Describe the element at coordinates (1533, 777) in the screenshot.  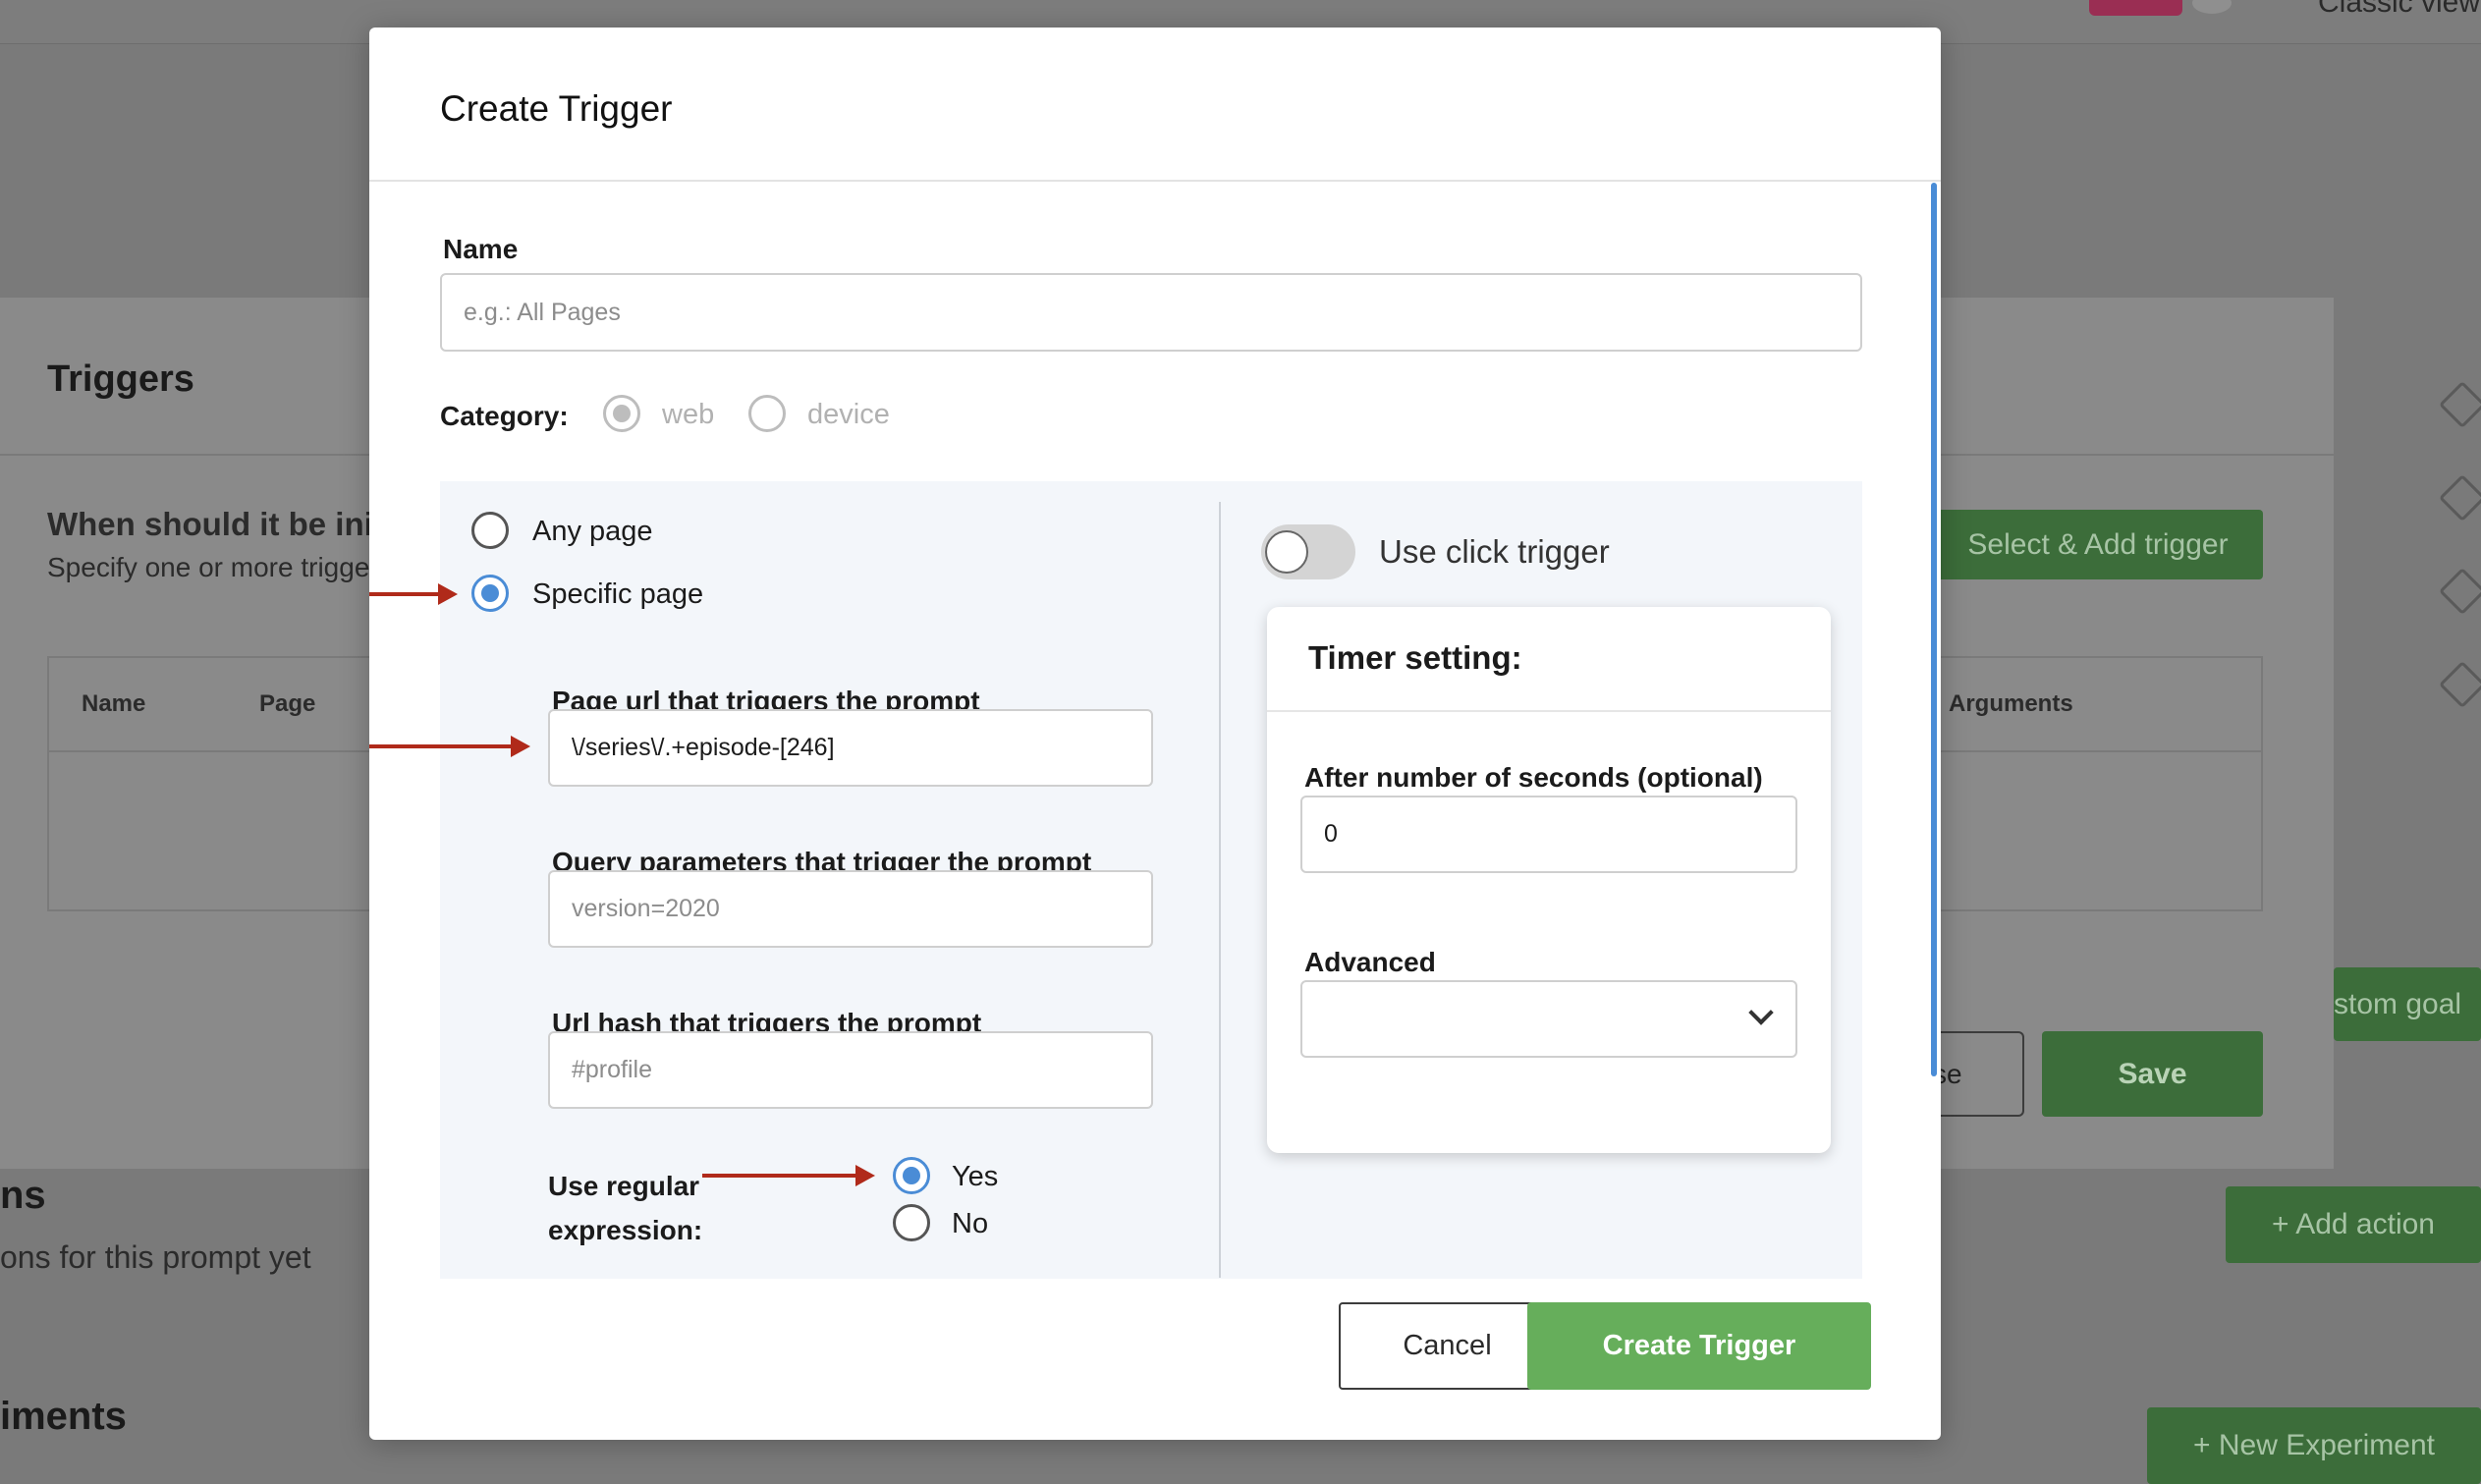
I see `seconds-label: After number of seconds (optional)` at that location.